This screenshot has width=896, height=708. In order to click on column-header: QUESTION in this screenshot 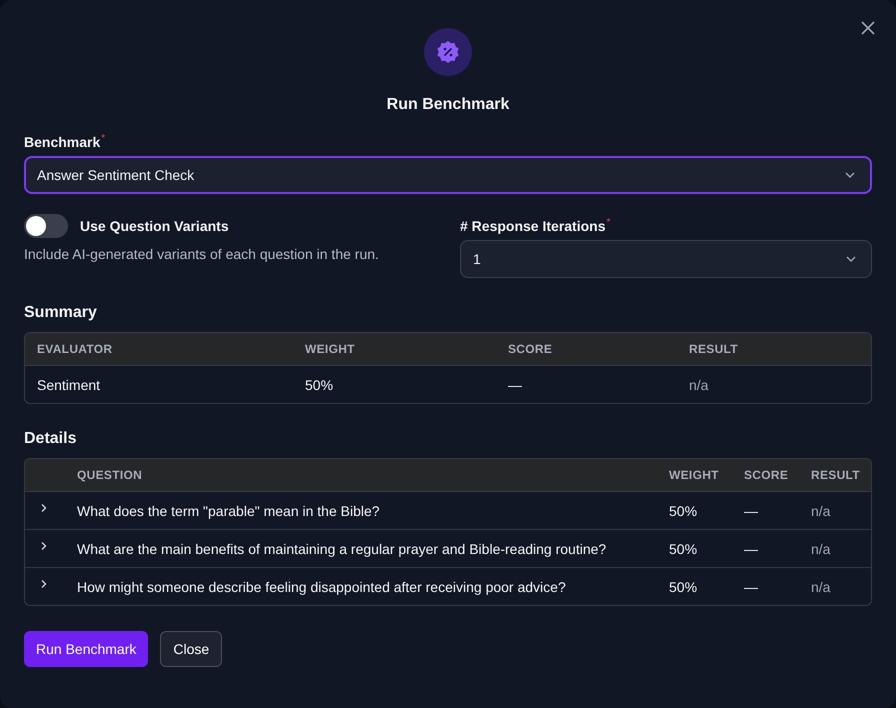, I will do `click(110, 475)`.